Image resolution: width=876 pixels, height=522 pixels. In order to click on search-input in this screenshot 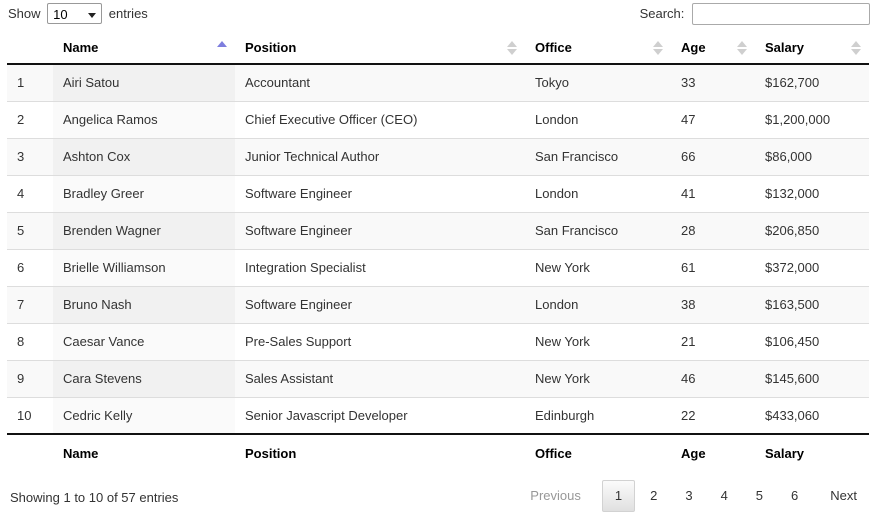, I will do `click(781, 13)`.